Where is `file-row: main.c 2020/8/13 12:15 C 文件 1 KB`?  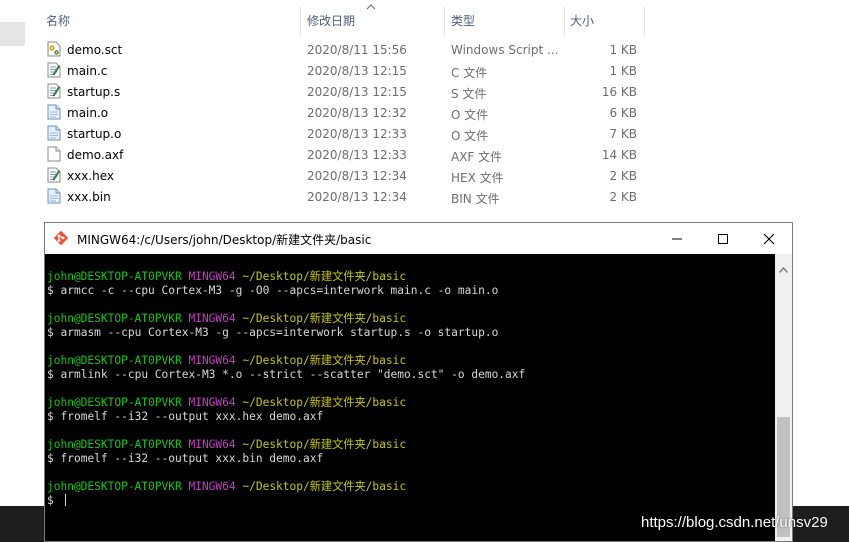
file-row: main.c 2020/8/13 12:15 C 文件 1 KB is located at coordinates (345, 70).